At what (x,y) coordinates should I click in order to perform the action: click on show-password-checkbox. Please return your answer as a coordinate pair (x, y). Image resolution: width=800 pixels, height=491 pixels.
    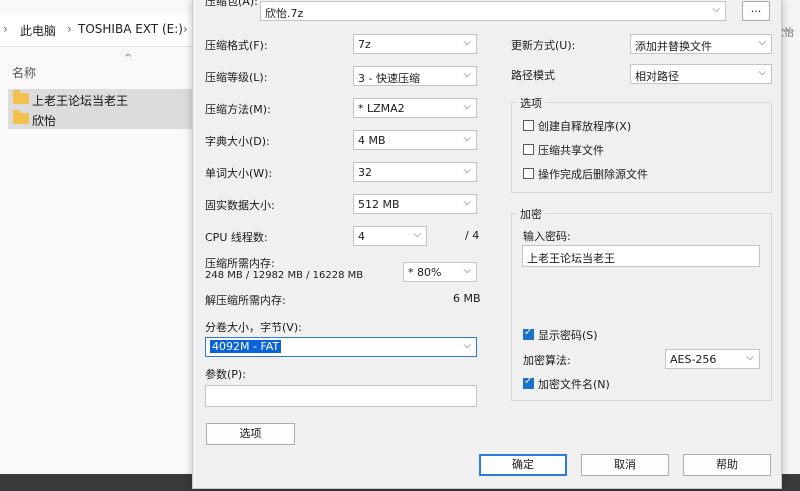
    Looking at the image, I should click on (528, 333).